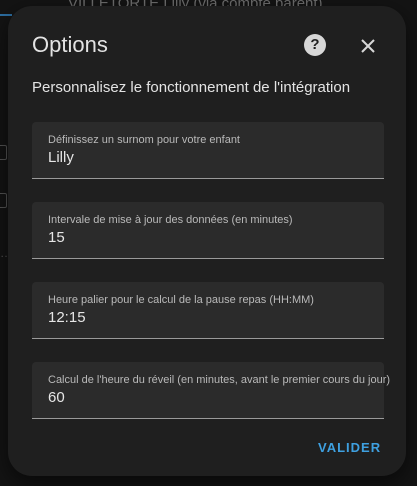 This screenshot has width=417, height=486. What do you see at coordinates (56, 238) in the screenshot?
I see `field-value: 15` at bounding box center [56, 238].